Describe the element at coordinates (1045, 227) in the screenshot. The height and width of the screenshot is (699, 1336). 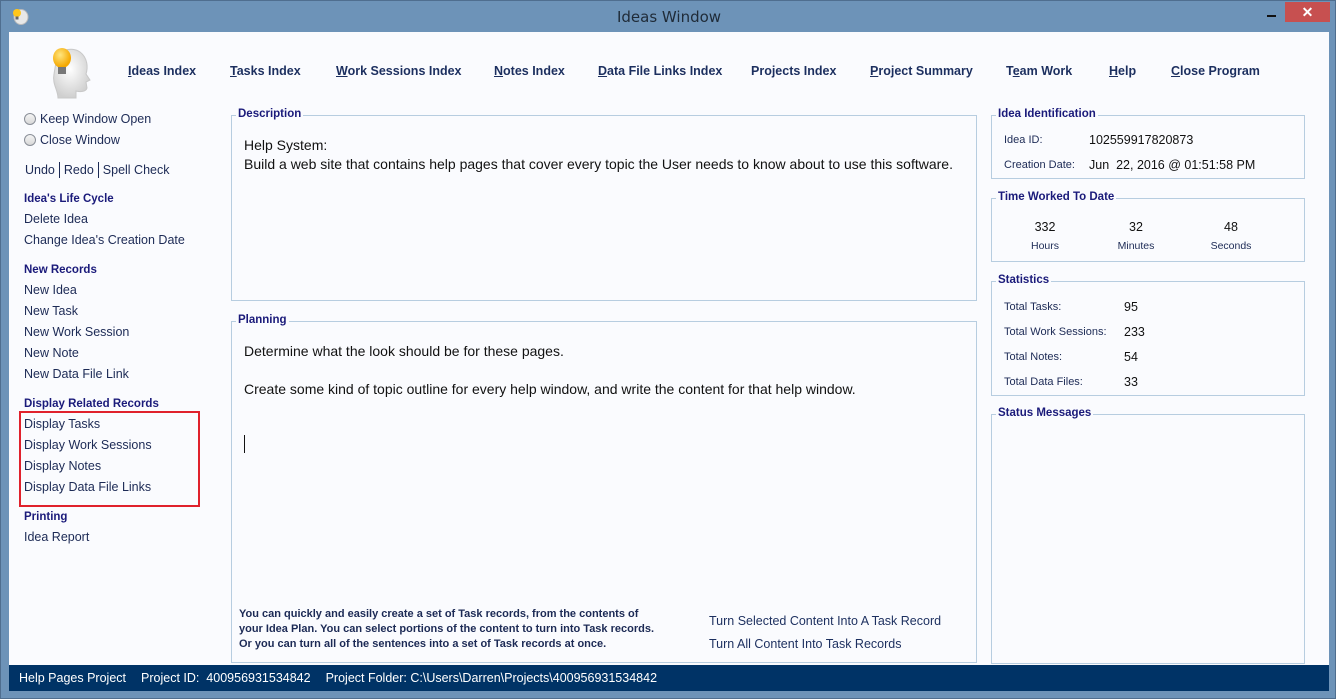
I see `hours-value: 332` at that location.